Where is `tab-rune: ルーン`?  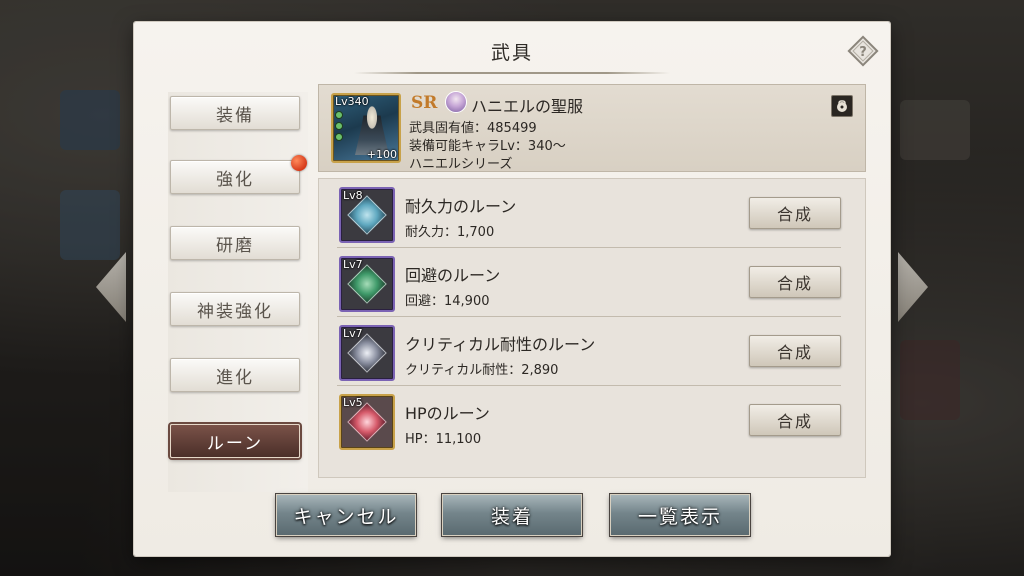 tab-rune: ルーン is located at coordinates (235, 441).